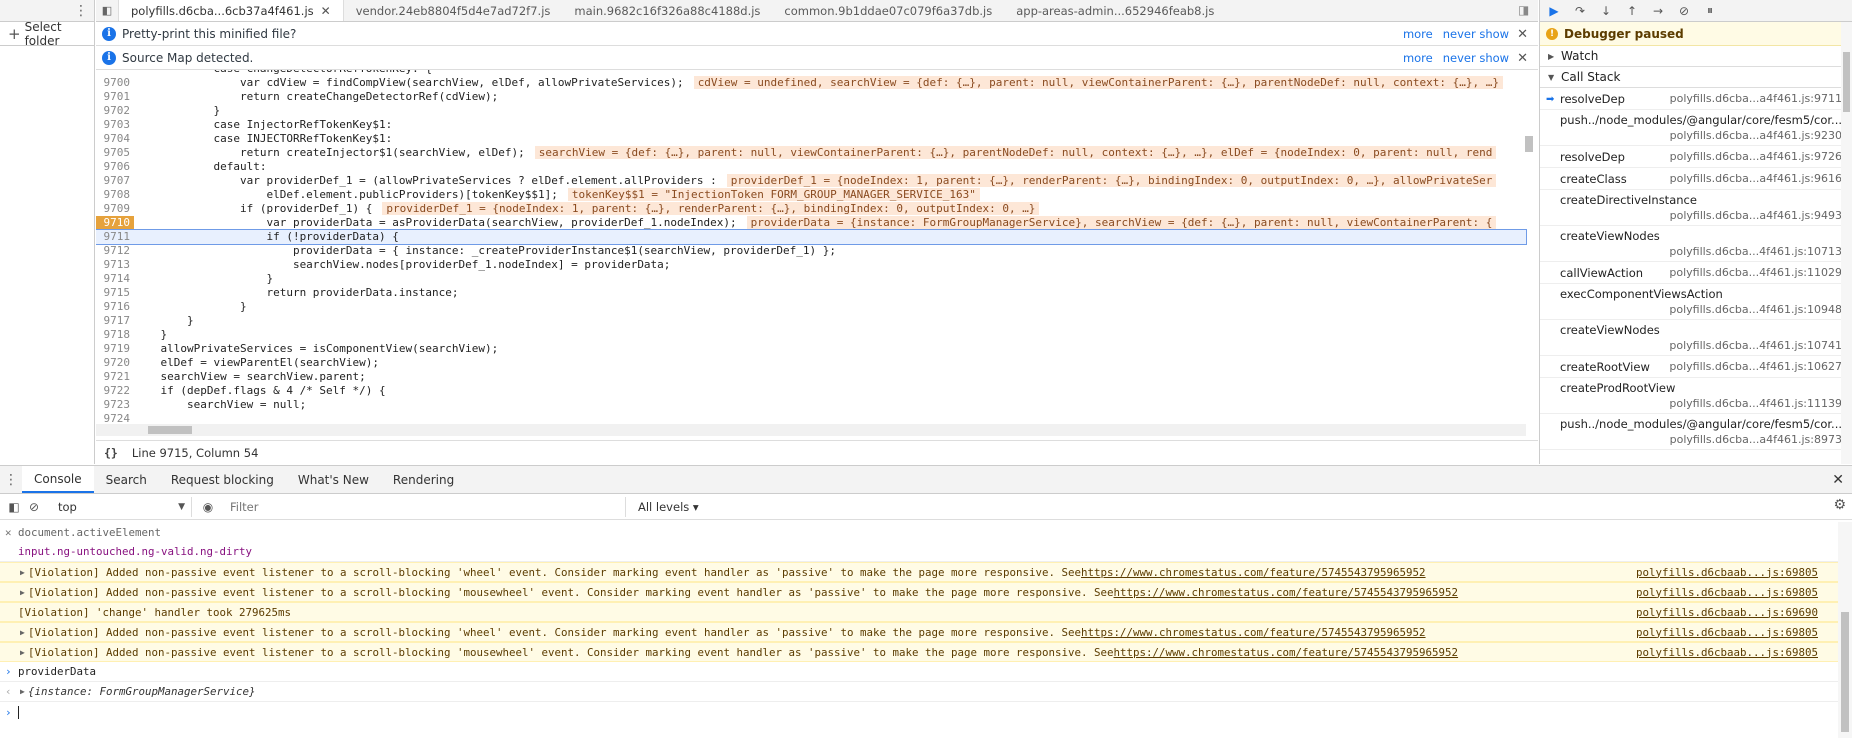 This screenshot has width=1852, height=738. I want to click on tab-request-blocking: Request blocking, so click(222, 479).